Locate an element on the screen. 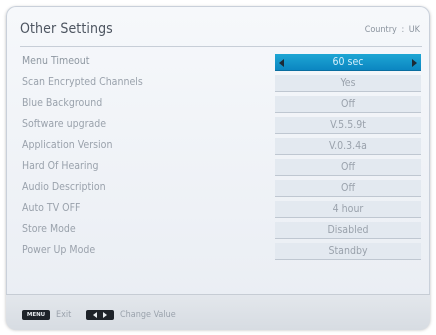  setting-row-blue-background: Blue Background Off is located at coordinates (220, 104).